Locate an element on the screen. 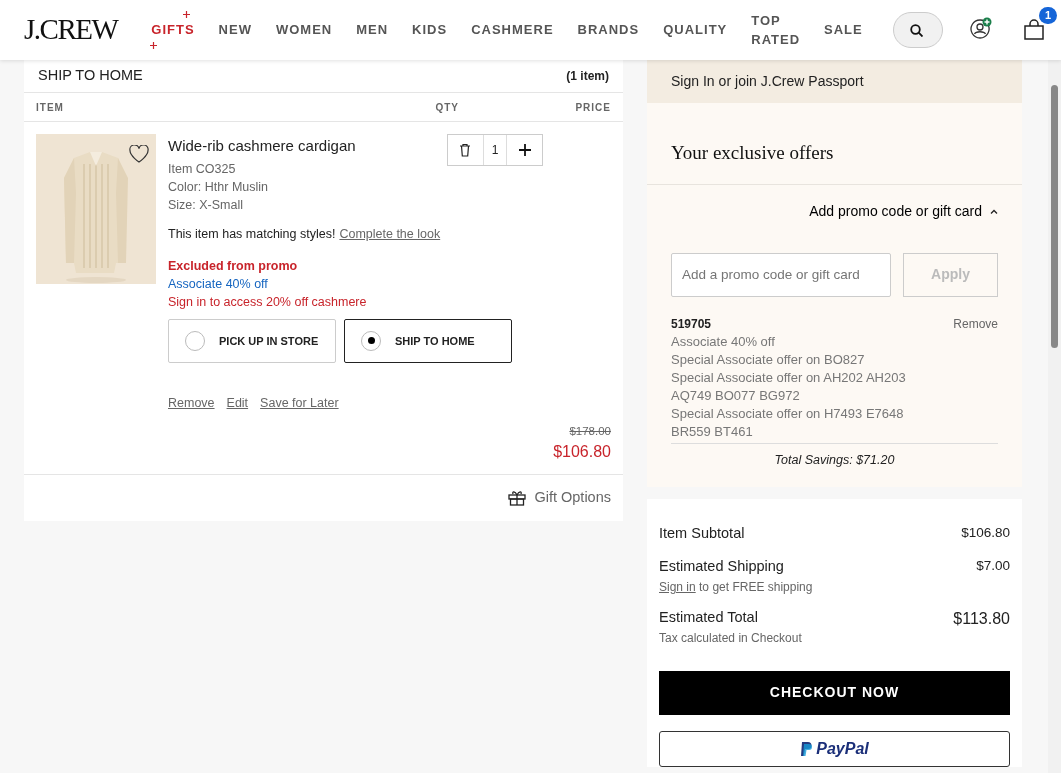 Image resolution: width=1061 pixels, height=773 pixels. item-action-link: Remove is located at coordinates (191, 403).